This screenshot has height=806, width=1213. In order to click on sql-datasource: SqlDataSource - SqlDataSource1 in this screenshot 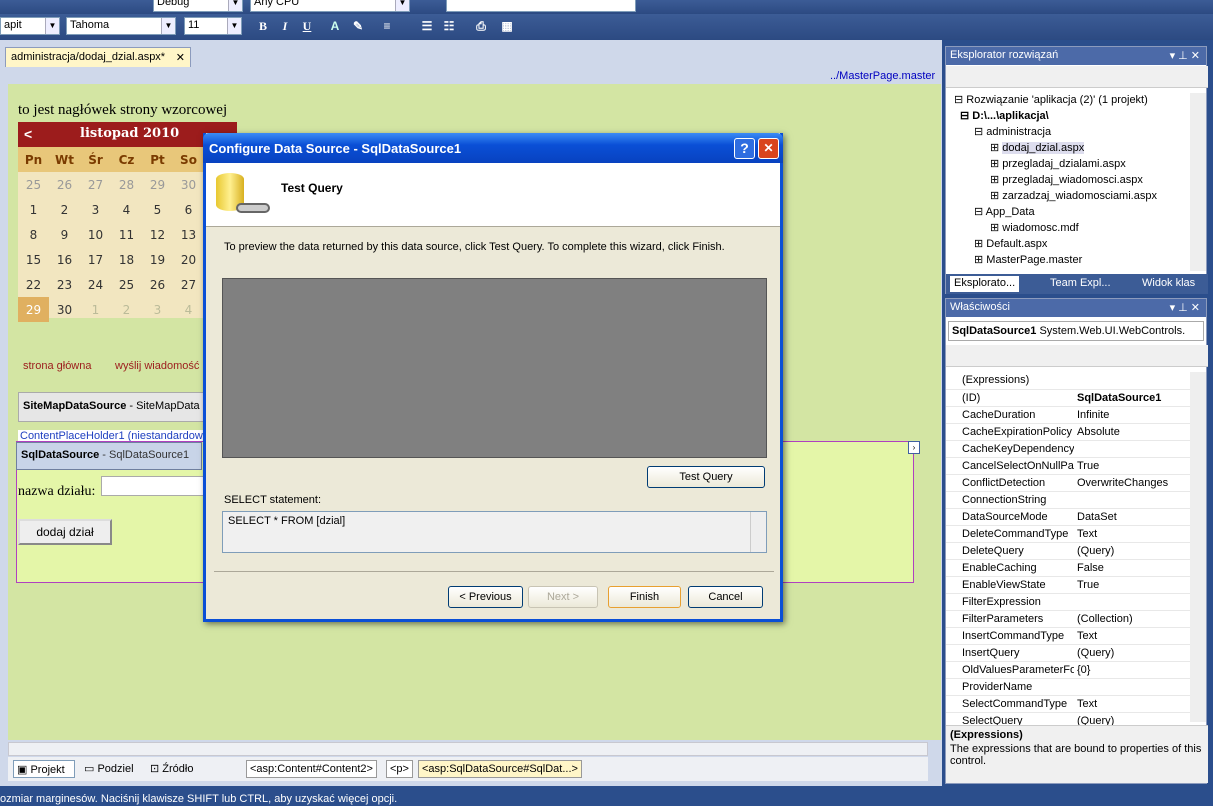, I will do `click(109, 456)`.